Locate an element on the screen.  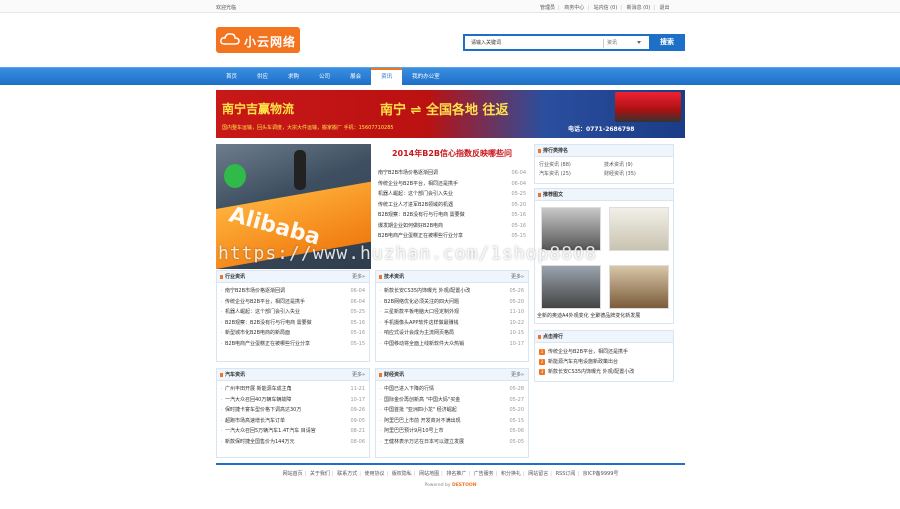
footer-link: 关于我们 is located at coordinates (320, 474).